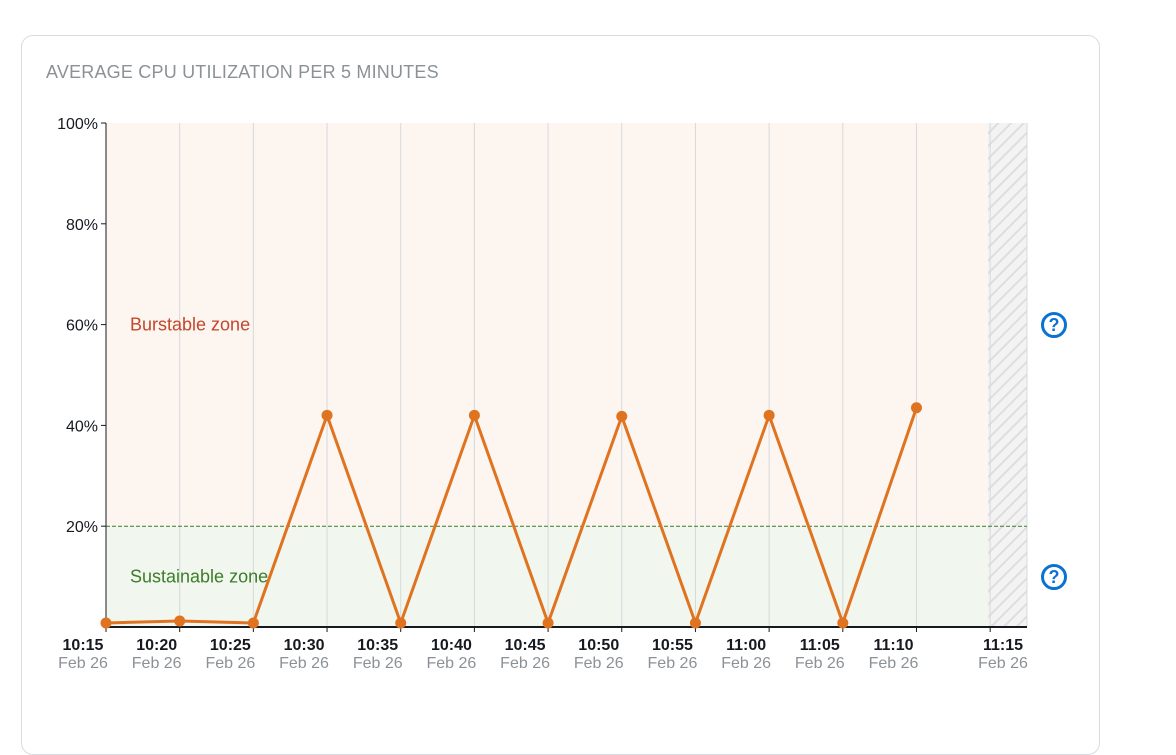 Image resolution: width=1176 pixels, height=755 pixels. What do you see at coordinates (746, 645) in the screenshot?
I see `x-tick-time-label: 11:00` at bounding box center [746, 645].